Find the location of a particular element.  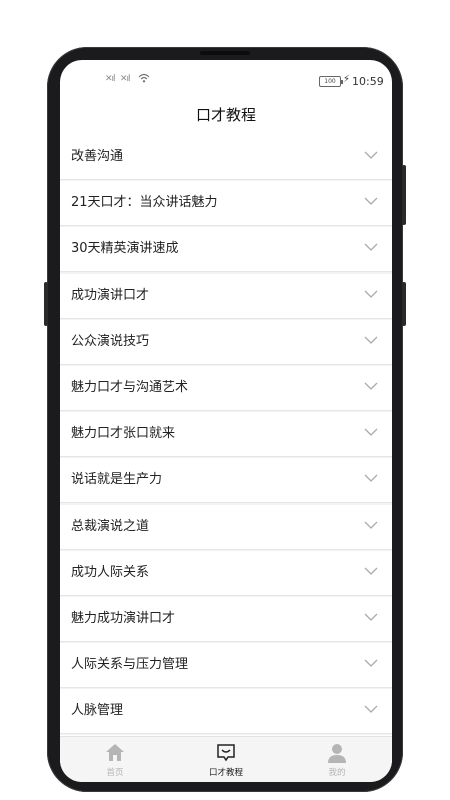

list-item: 魅力成功演讲口才 is located at coordinates (226, 619).